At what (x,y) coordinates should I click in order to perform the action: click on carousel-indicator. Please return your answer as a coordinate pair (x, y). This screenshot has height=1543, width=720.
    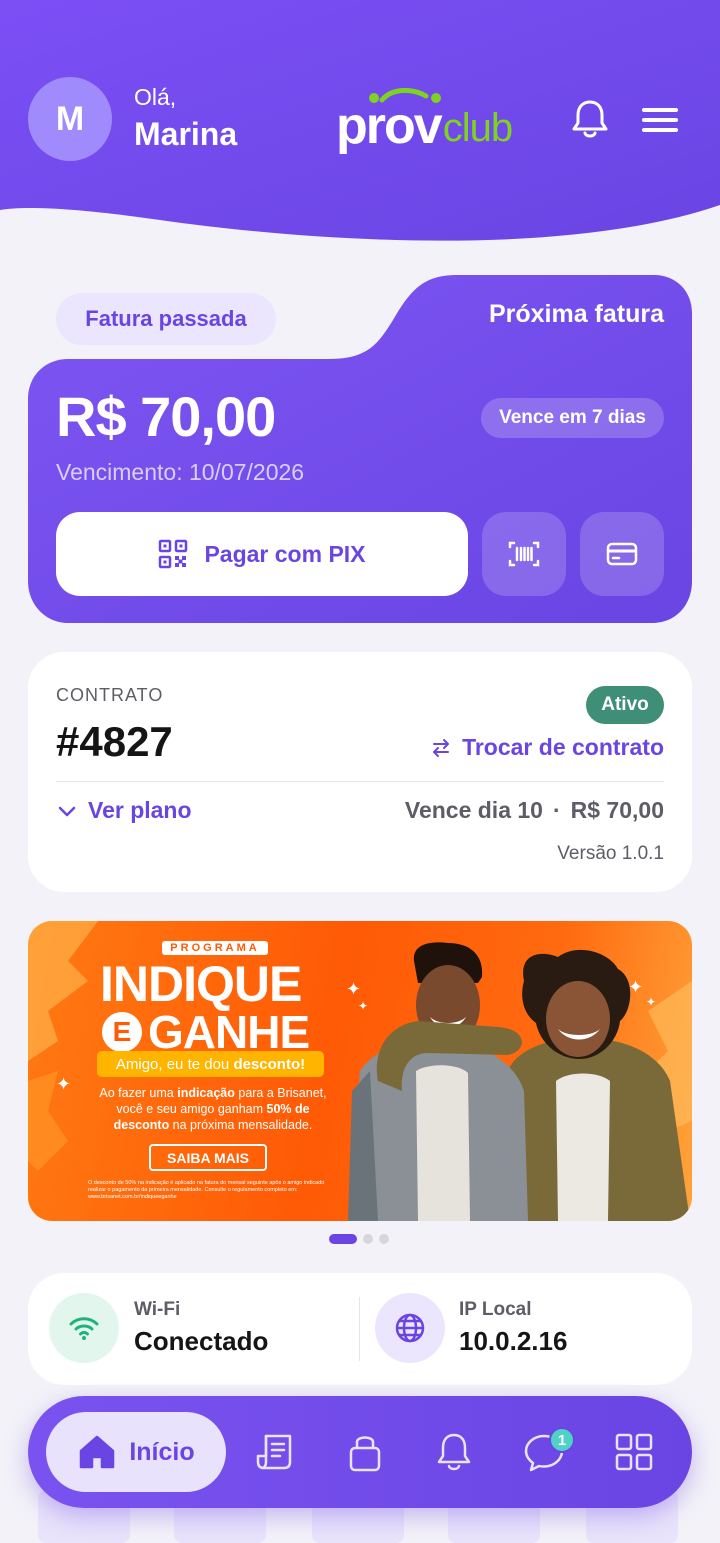
    Looking at the image, I should click on (359, 1239).